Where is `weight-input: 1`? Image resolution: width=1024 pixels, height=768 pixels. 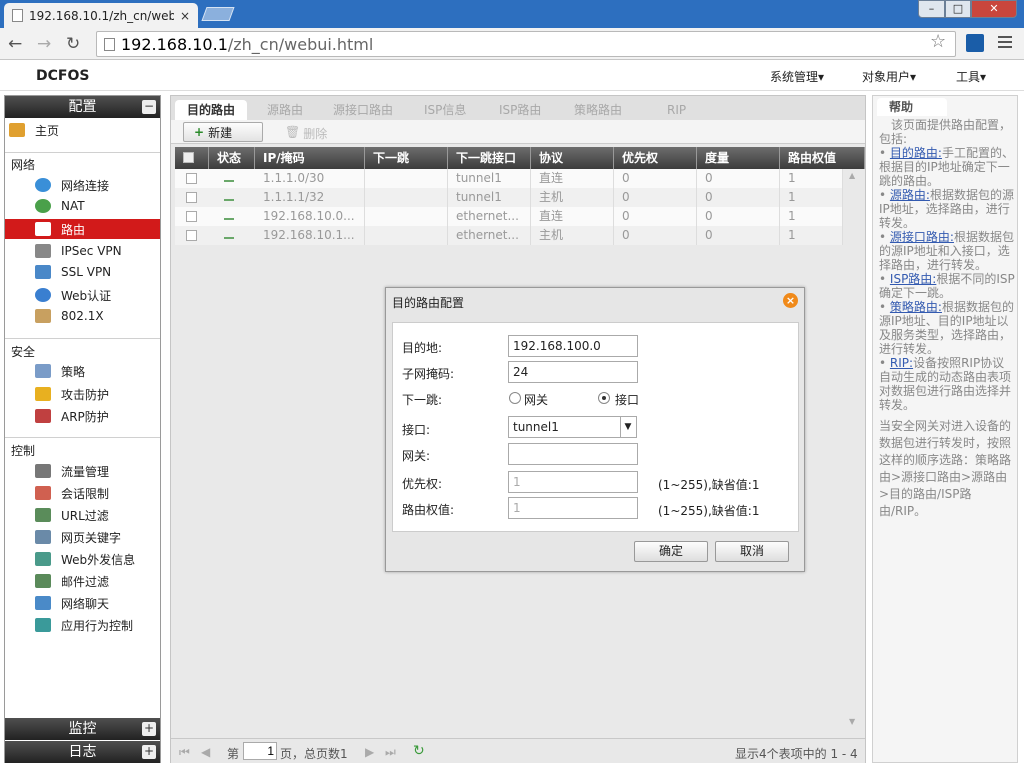
weight-input: 1 is located at coordinates (573, 508).